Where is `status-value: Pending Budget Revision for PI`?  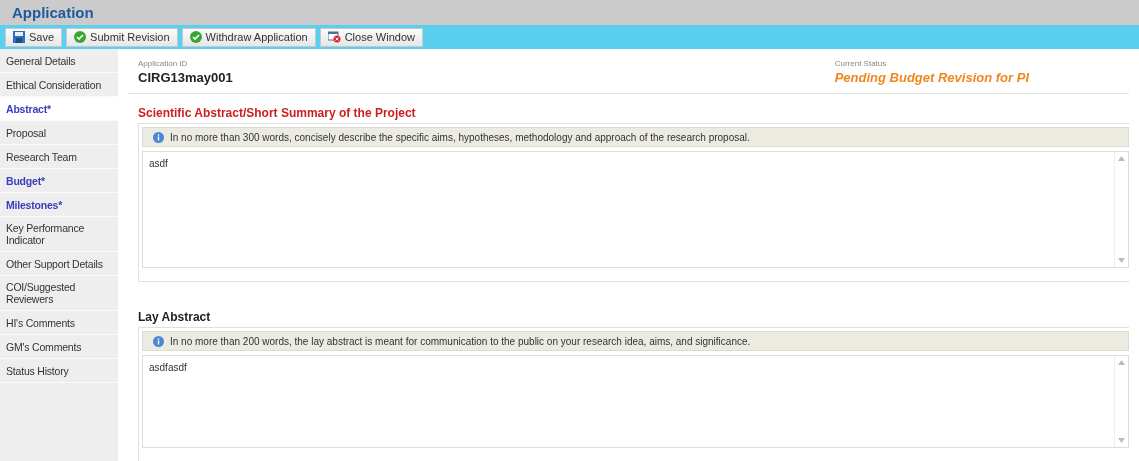 status-value: Pending Budget Revision for PI is located at coordinates (931, 77).